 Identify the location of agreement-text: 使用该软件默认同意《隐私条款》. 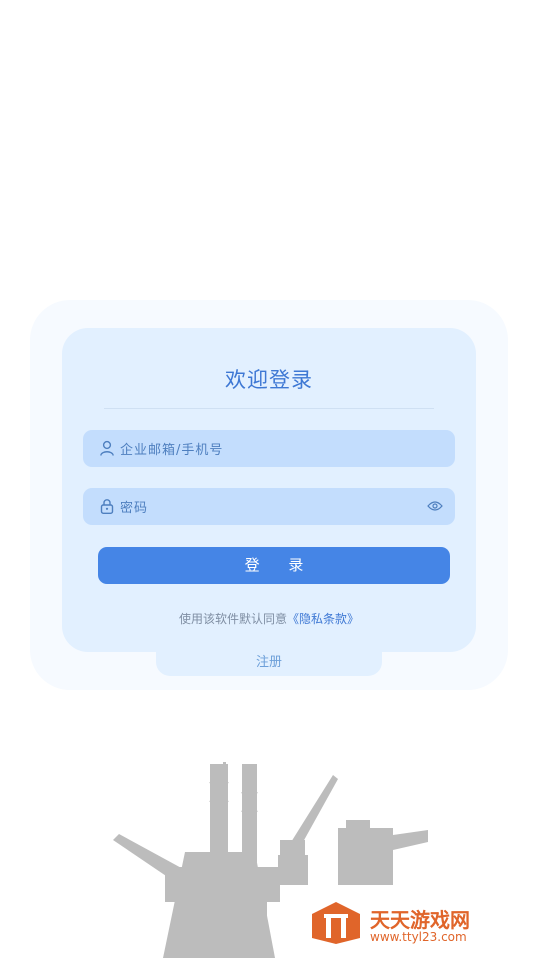
(269, 618).